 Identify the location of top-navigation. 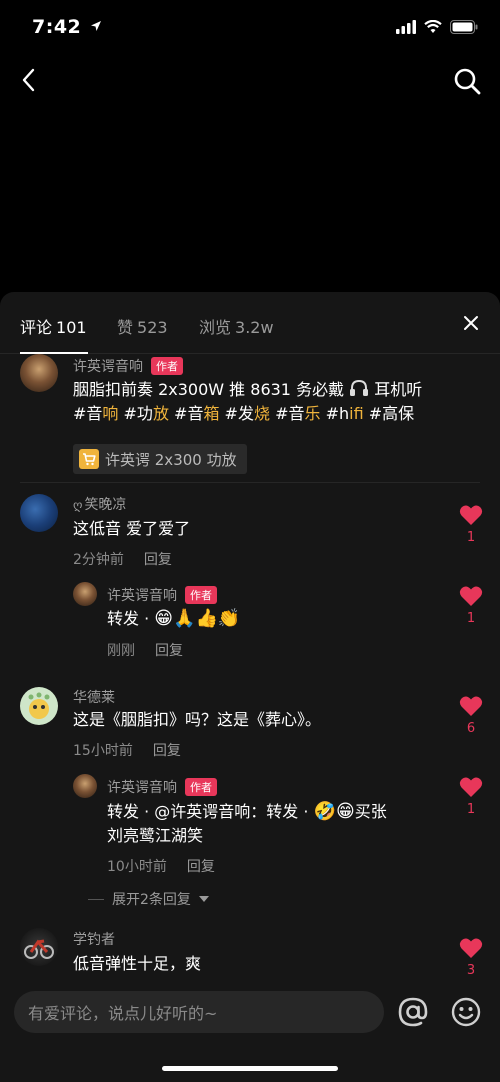
(250, 82).